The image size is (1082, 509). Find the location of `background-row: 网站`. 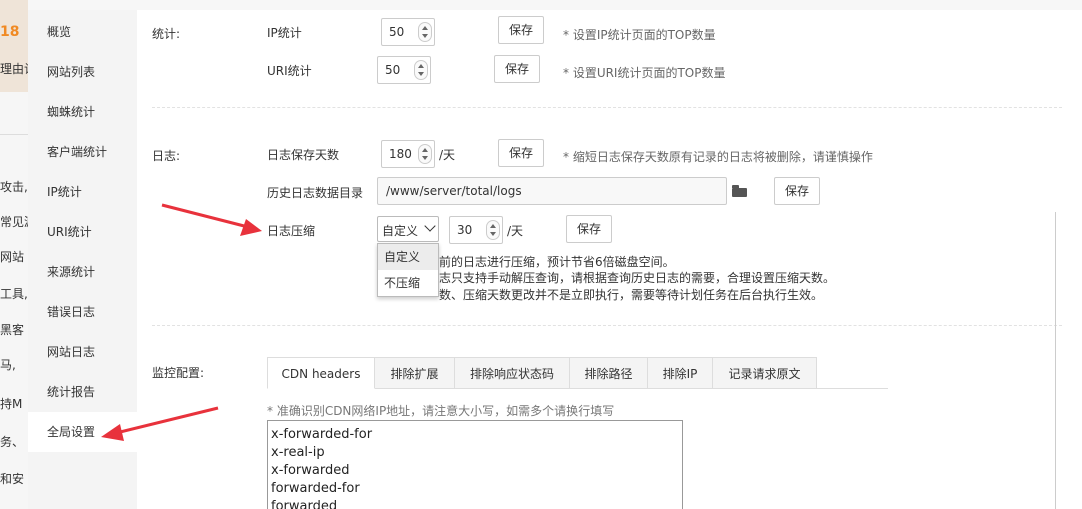

background-row: 网站 is located at coordinates (12, 257).